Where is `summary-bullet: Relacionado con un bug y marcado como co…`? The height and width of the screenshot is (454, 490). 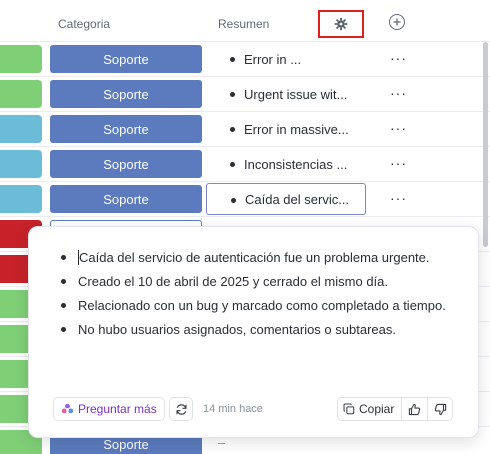 summary-bullet: Relacionado con un bug y marcado como co… is located at coordinates (259, 305).